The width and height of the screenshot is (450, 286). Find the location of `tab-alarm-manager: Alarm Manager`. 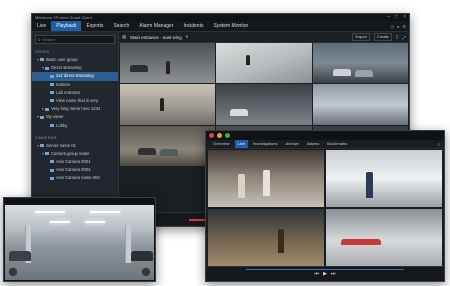

tab-alarm-manager: Alarm Manager is located at coordinates (156, 26).